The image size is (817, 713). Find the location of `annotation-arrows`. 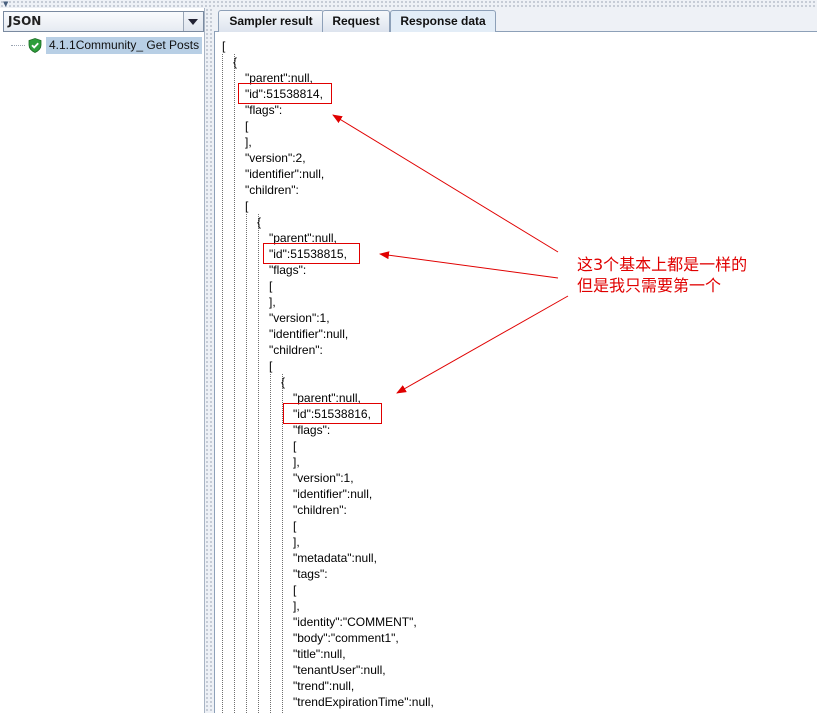

annotation-arrows is located at coordinates (450, 254).